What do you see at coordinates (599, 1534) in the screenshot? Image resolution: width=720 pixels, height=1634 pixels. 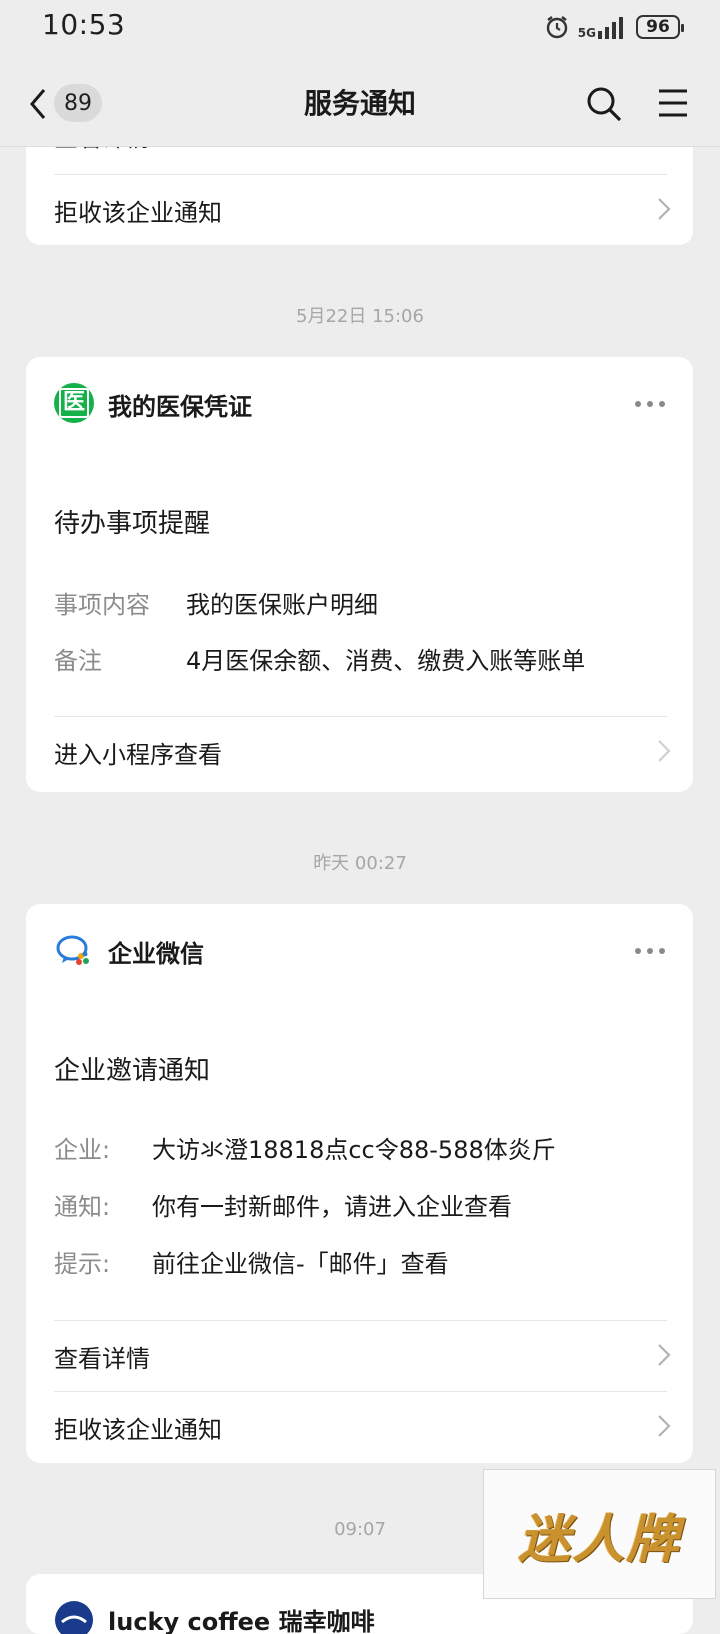 I see `watermark-logo: 迷人牌` at bounding box center [599, 1534].